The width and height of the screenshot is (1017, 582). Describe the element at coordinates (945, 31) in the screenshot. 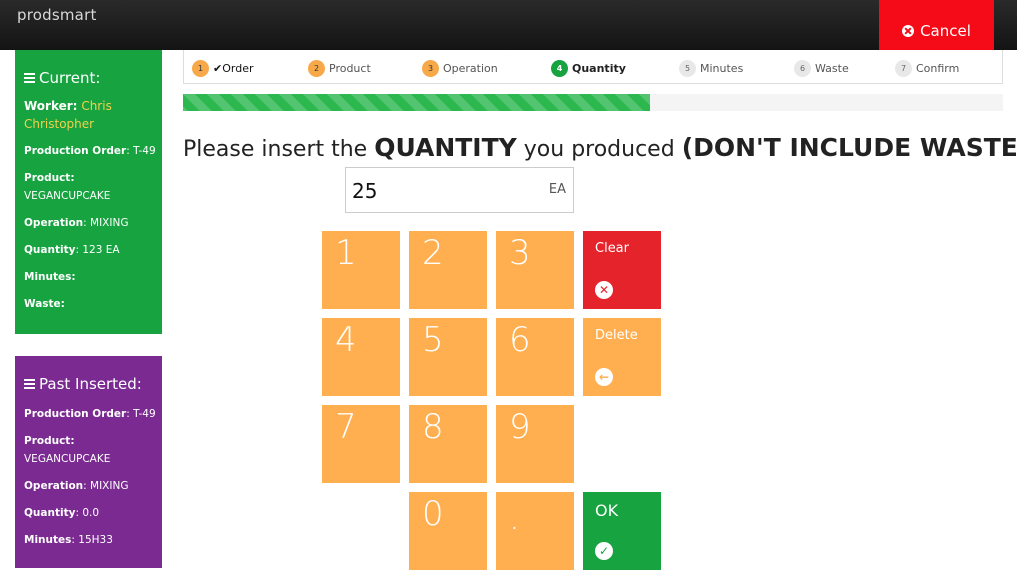

I see `cancel-label: Cancel` at that location.